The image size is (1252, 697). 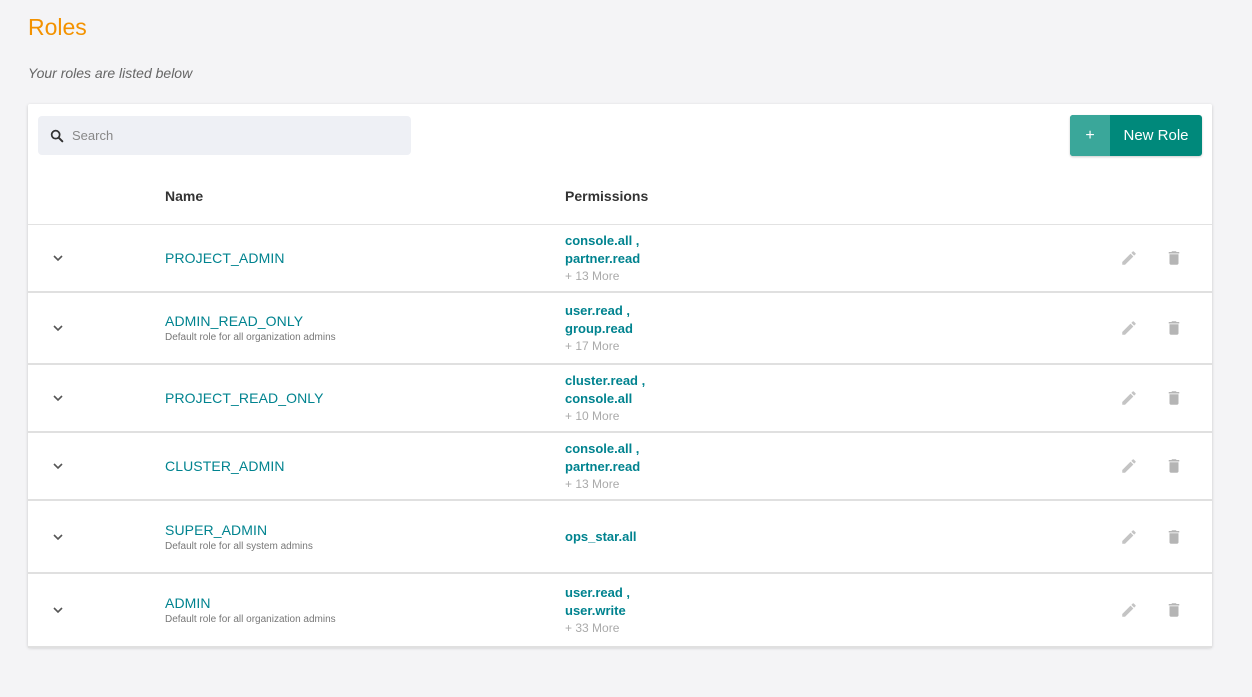 What do you see at coordinates (225, 258) in the screenshot?
I see `role-name: PROJECT_ADMIN` at bounding box center [225, 258].